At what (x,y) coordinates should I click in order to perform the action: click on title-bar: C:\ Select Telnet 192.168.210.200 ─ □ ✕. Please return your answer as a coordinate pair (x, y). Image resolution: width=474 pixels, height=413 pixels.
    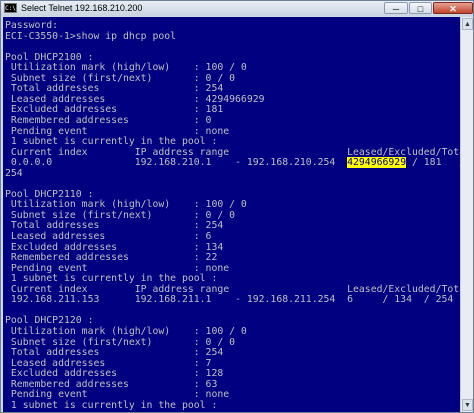
    Looking at the image, I should click on (237, 8).